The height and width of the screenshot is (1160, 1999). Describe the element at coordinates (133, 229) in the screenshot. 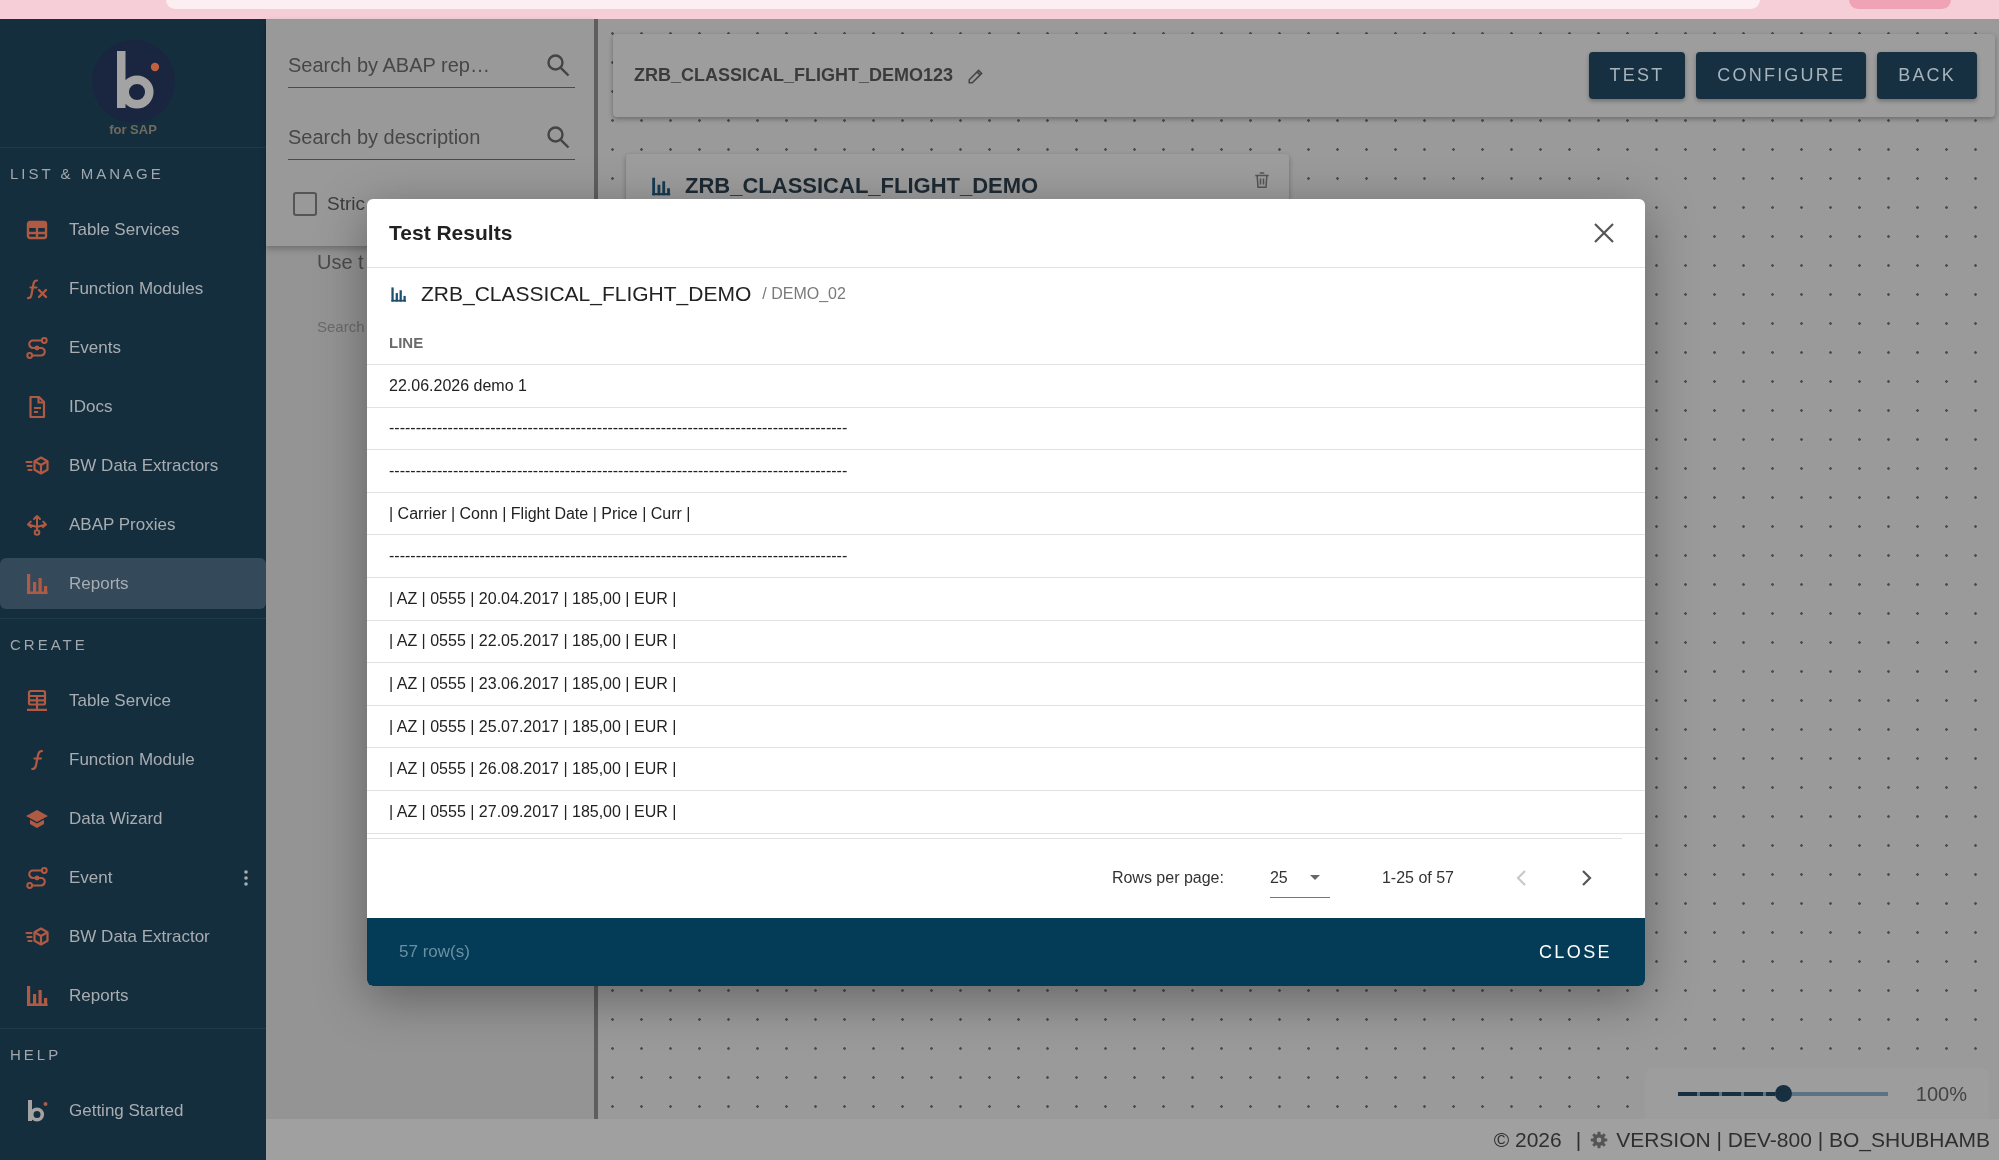

I see `sidebar-item: Table Services` at that location.